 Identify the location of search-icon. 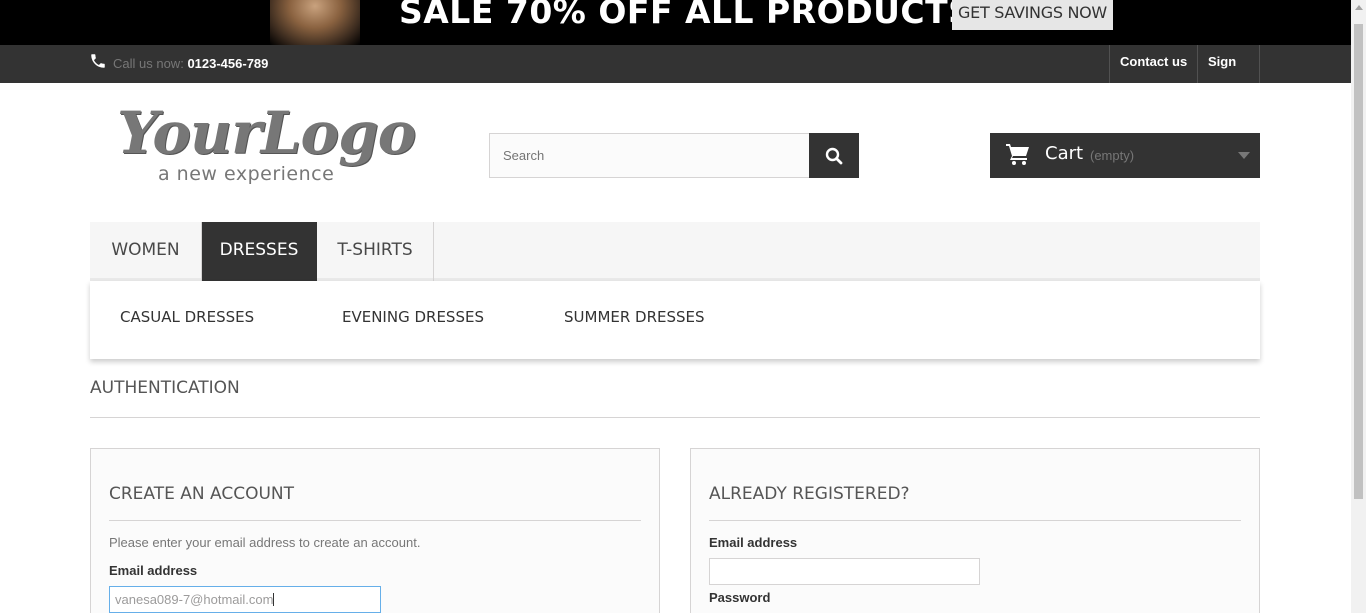
(834, 156).